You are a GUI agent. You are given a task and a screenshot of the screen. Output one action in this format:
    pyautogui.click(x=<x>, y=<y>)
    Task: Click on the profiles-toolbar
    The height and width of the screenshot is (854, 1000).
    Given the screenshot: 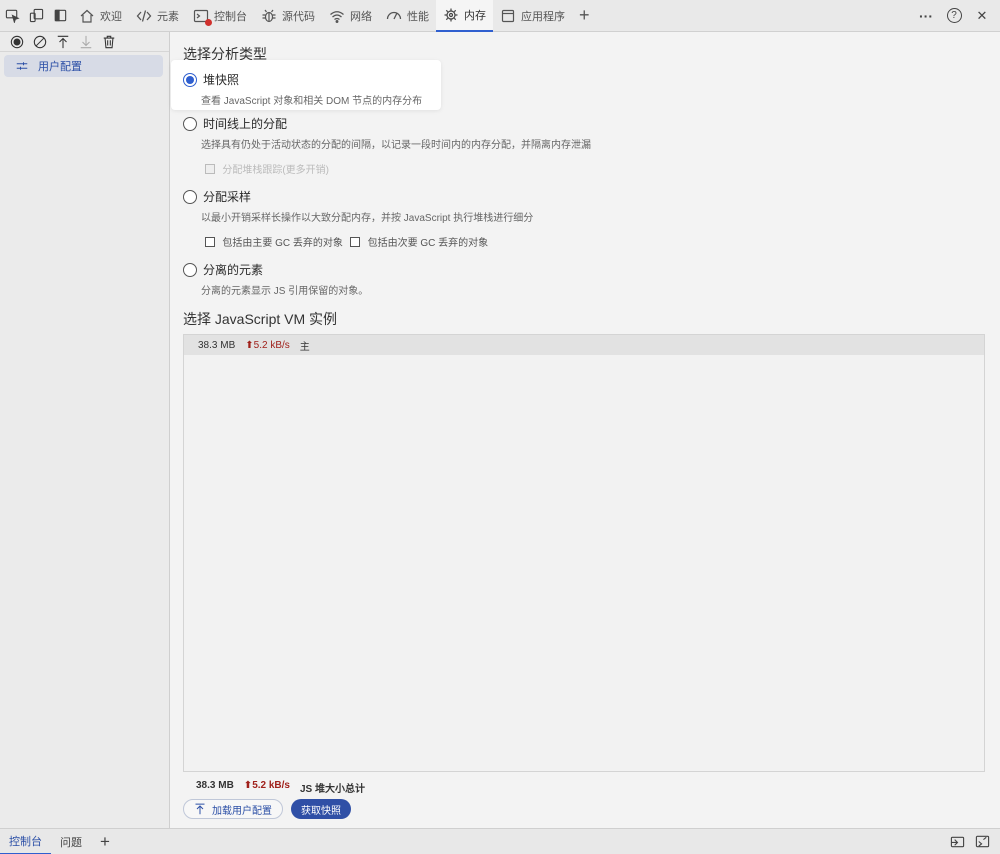 What is the action you would take?
    pyautogui.click(x=84, y=42)
    